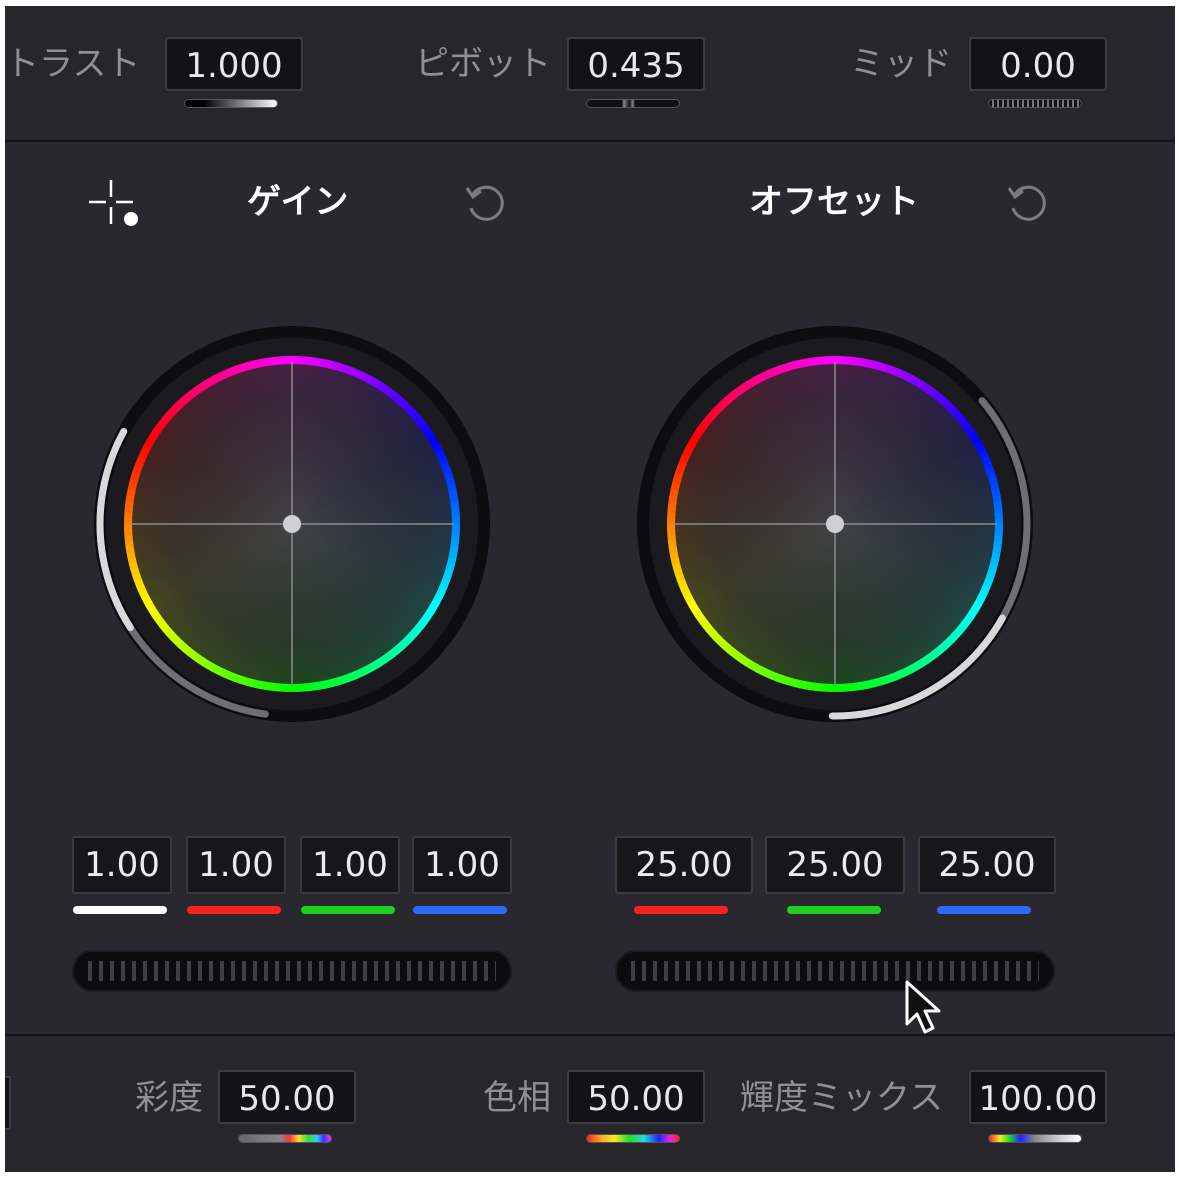  Describe the element at coordinates (834, 202) in the screenshot. I see `offset-title: オフセット` at that location.